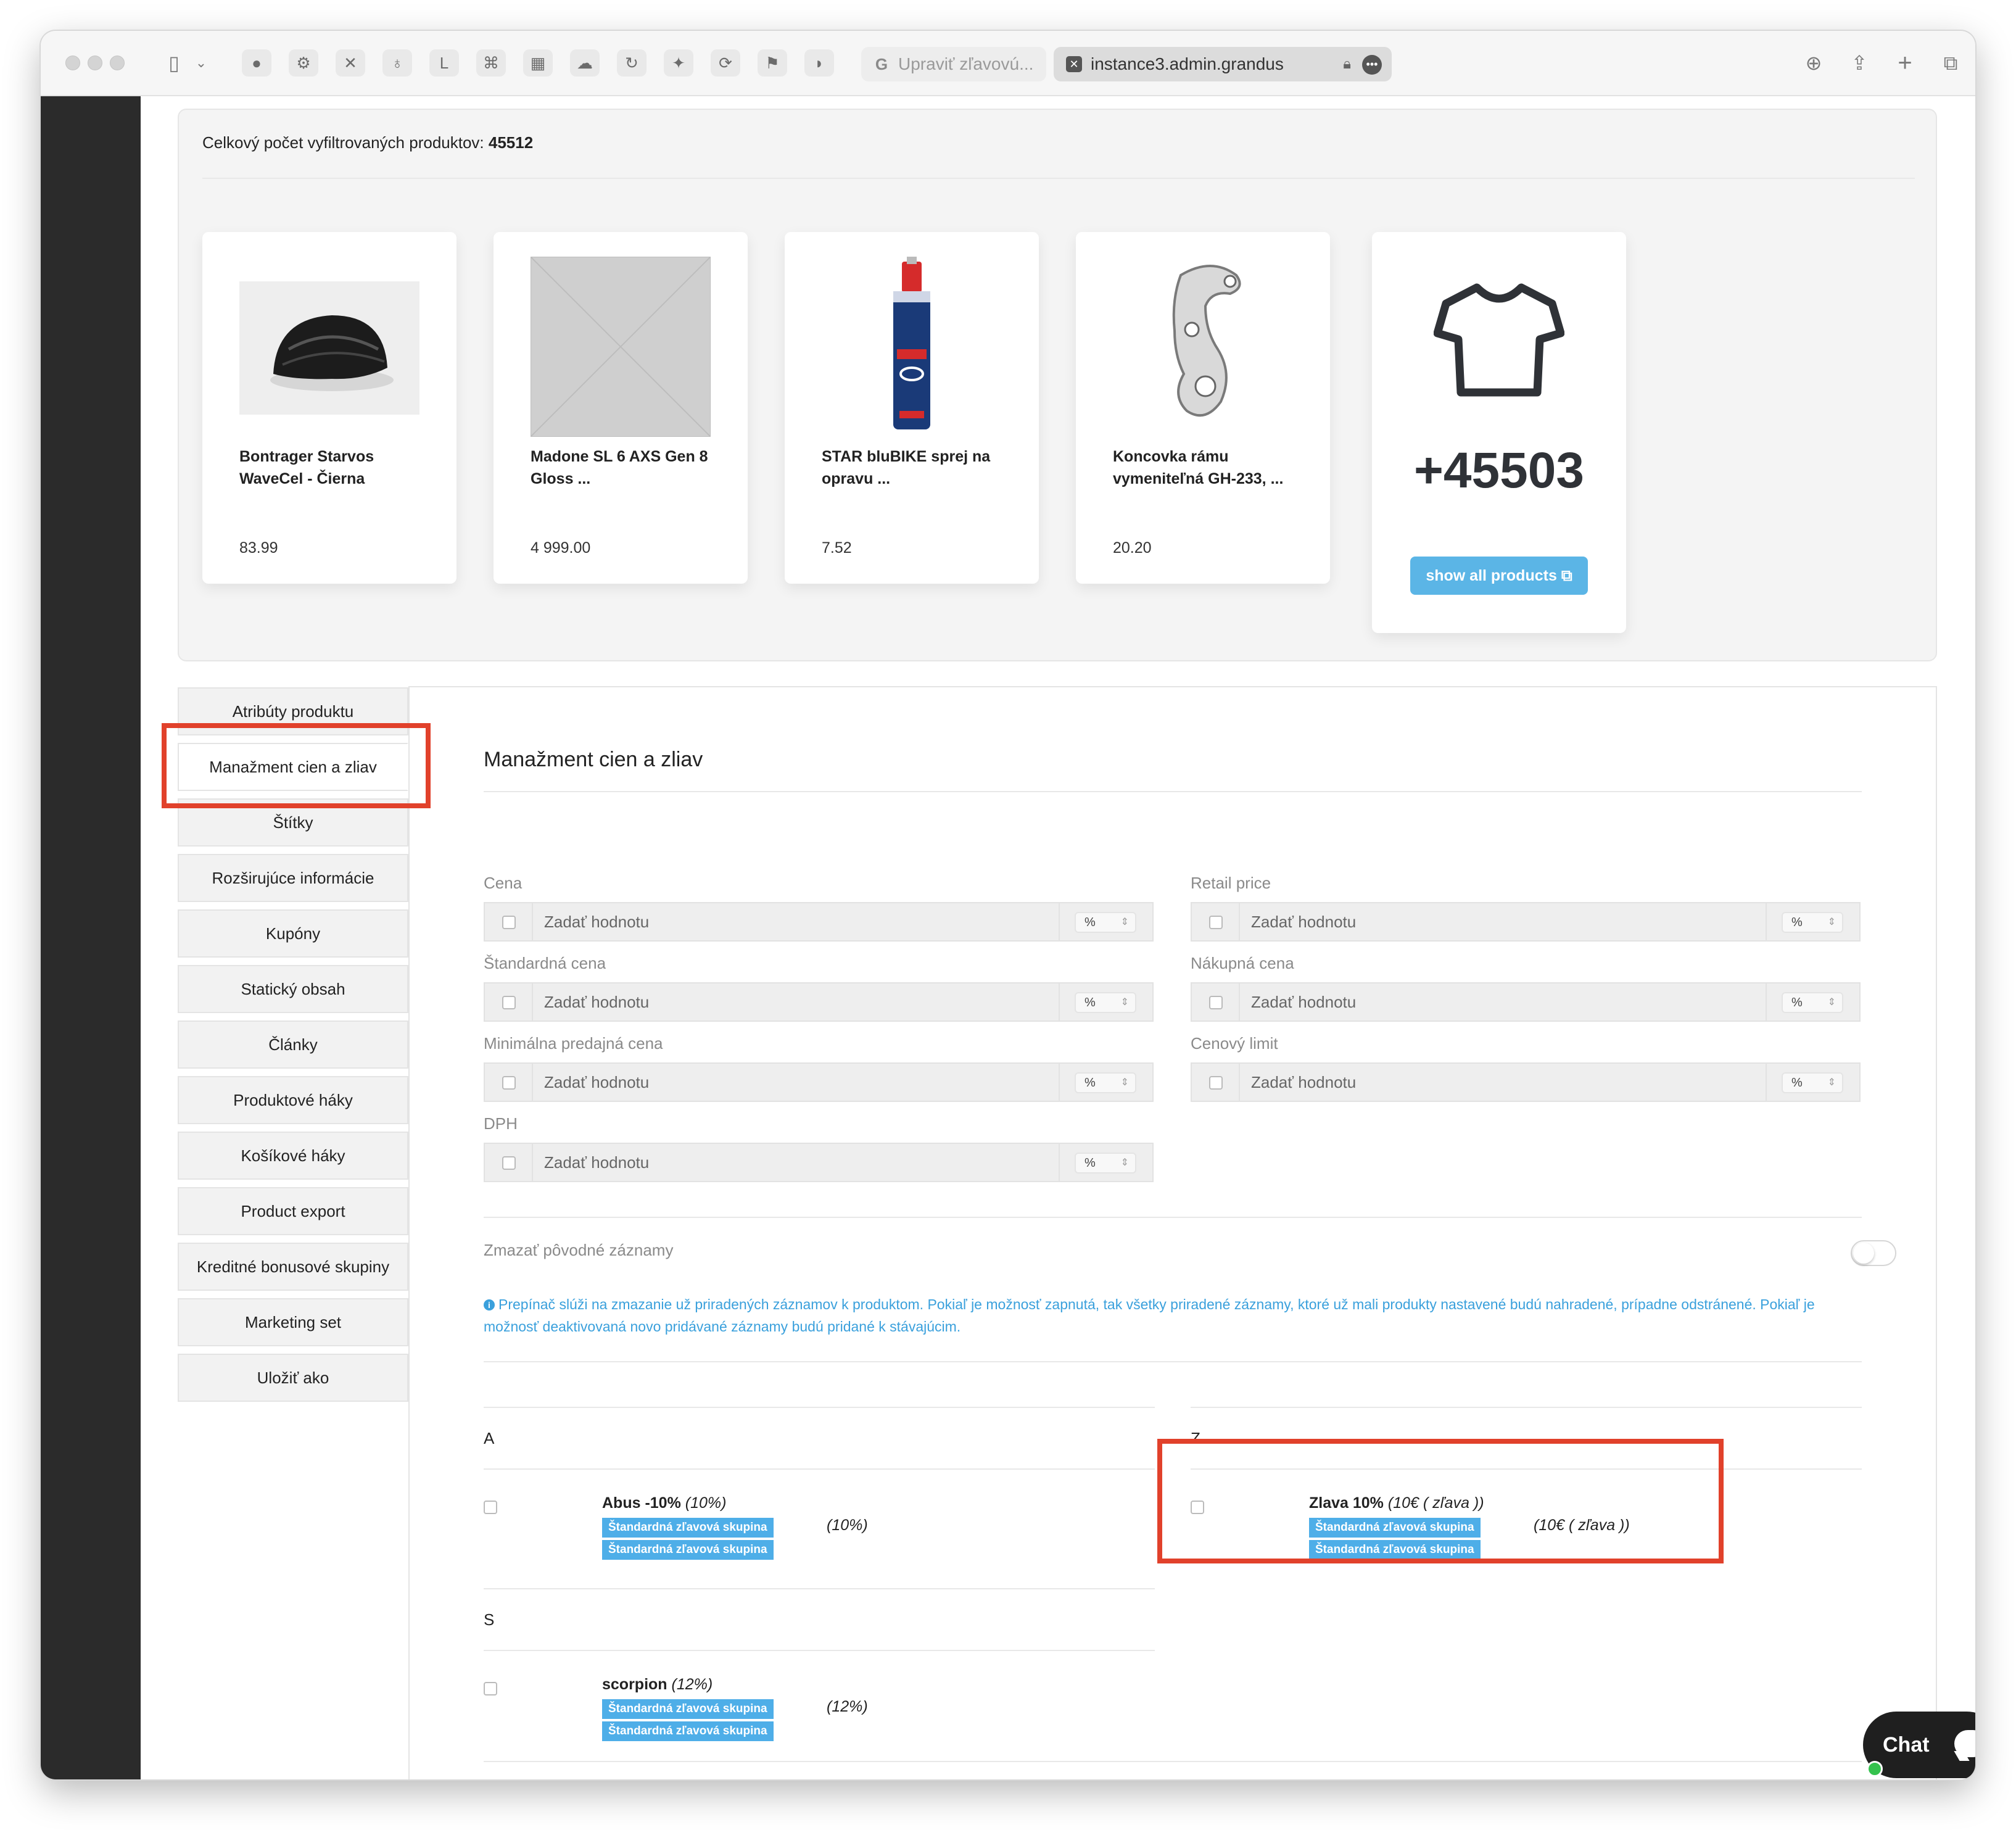 Image resolution: width=2016 pixels, height=1830 pixels. Describe the element at coordinates (350, 63) in the screenshot. I see `extension-x-icon: ✕` at that location.